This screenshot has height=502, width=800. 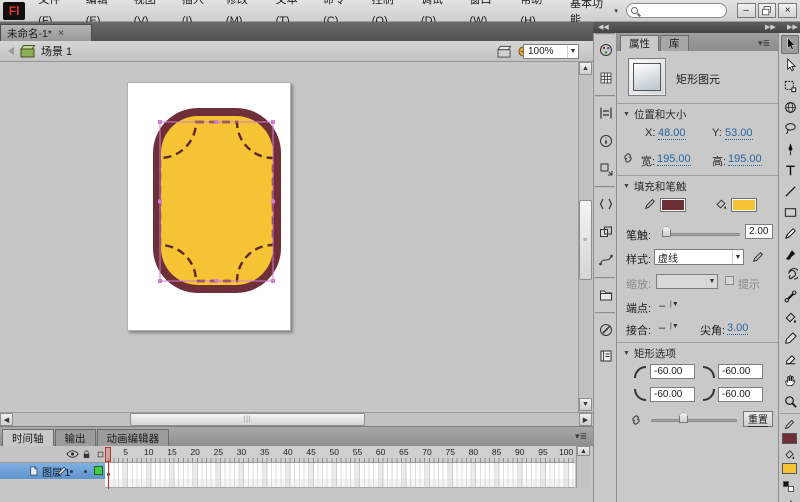 I want to click on info-panel-icon, so click(x=606, y=141).